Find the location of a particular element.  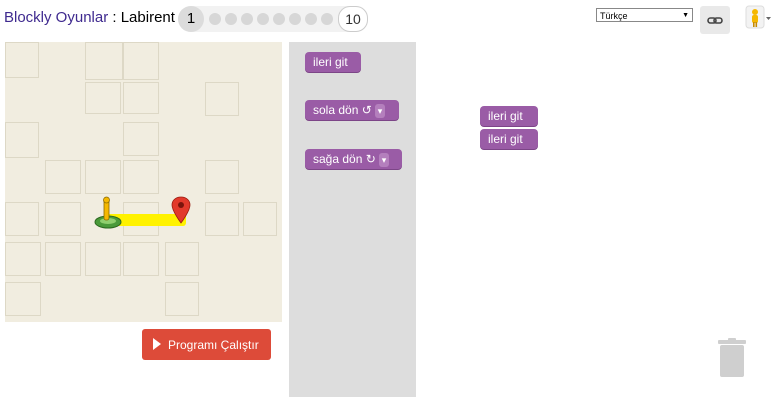

pegman-button is located at coordinates (757, 18).